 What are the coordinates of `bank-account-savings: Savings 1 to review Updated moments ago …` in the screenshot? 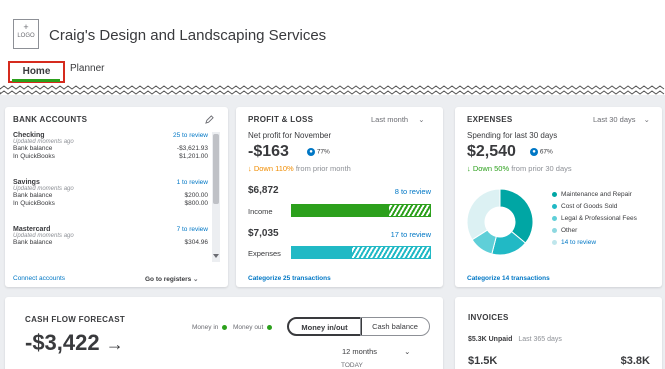 It's located at (110, 193).